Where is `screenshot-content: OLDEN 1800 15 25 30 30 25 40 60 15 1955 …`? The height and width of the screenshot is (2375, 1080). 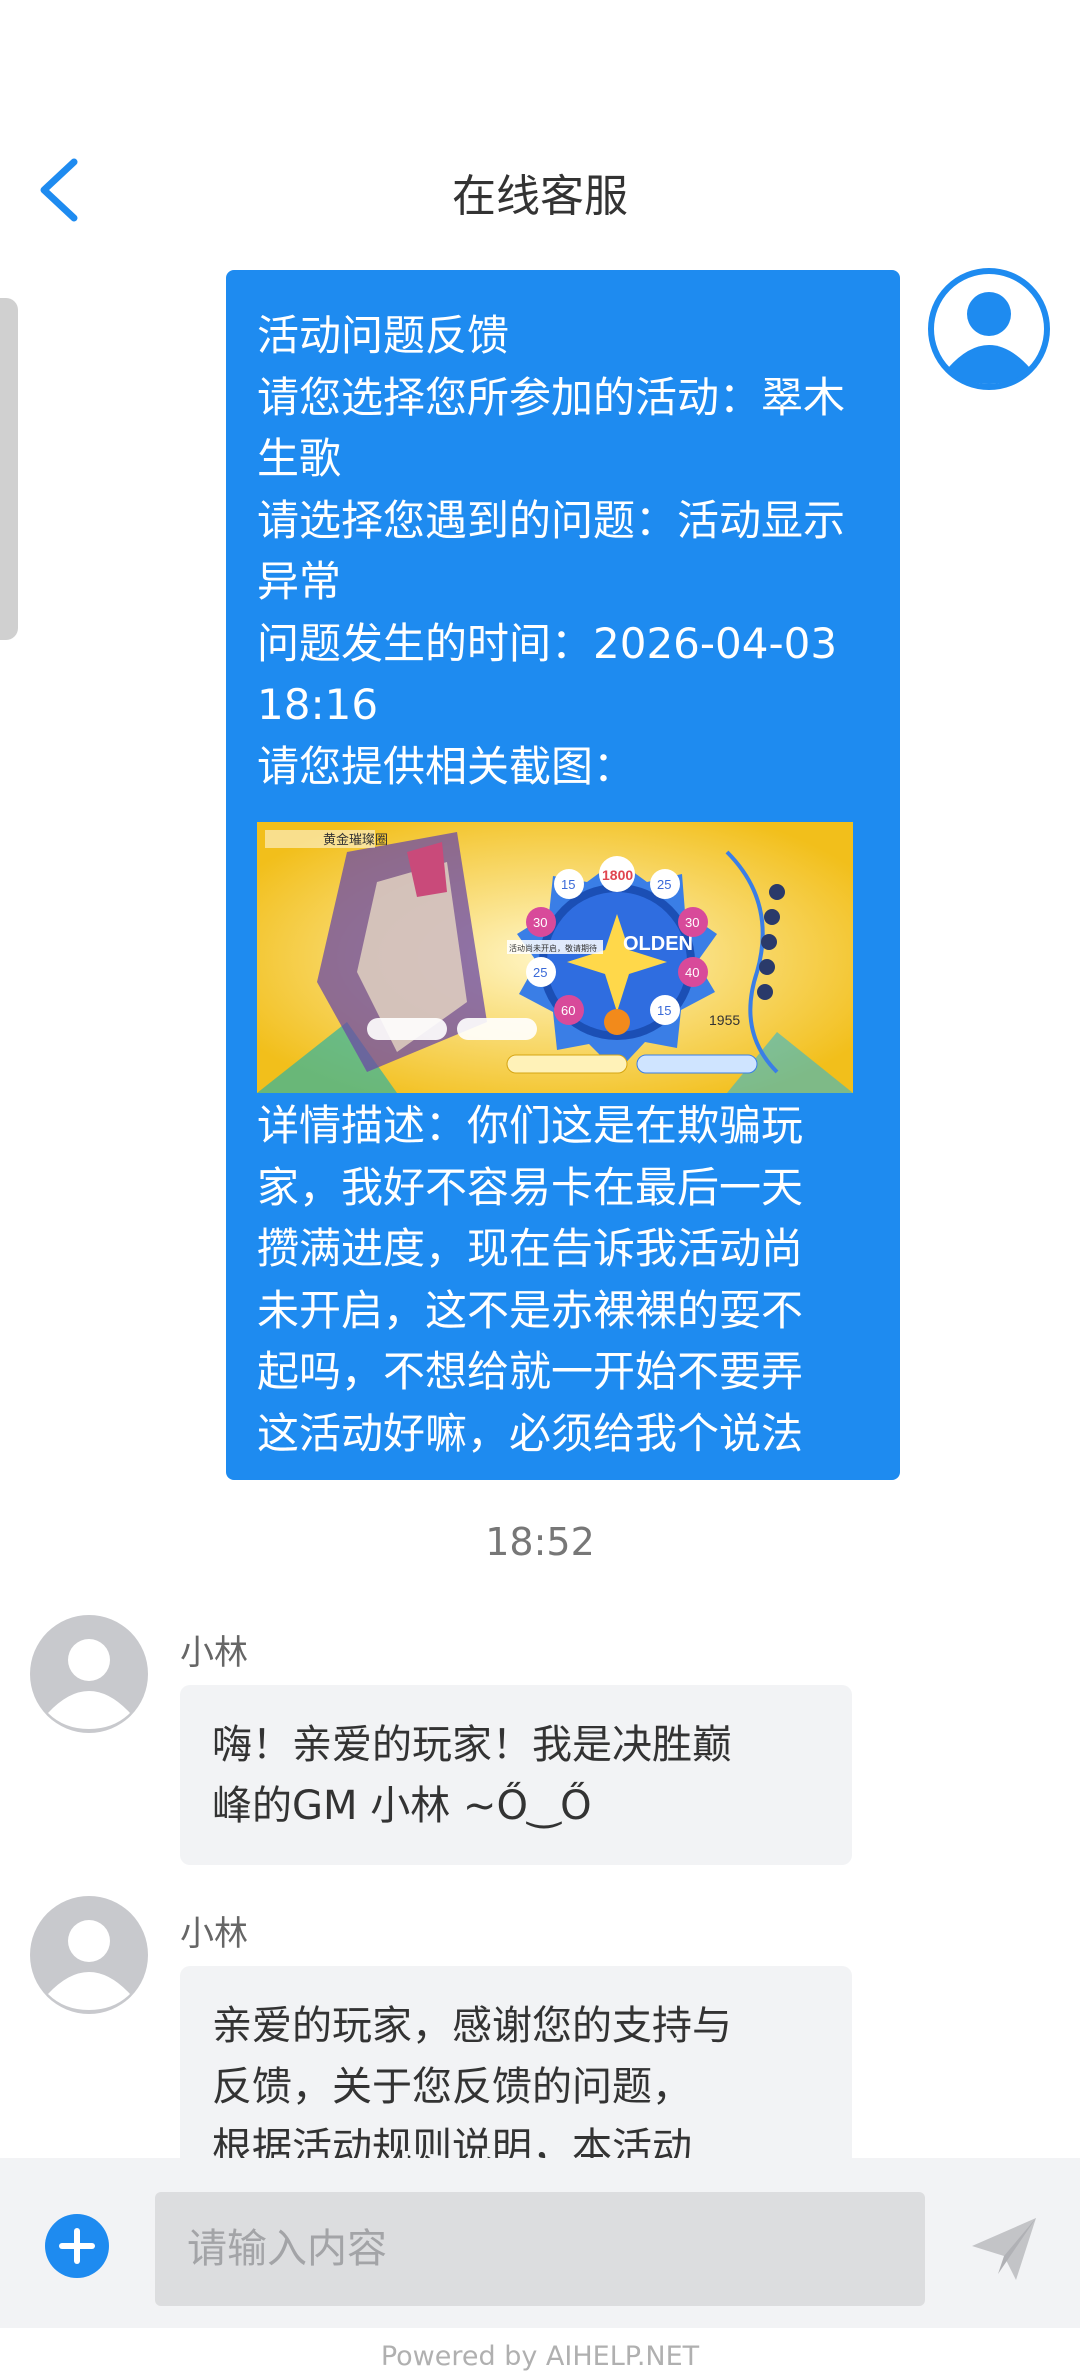
screenshot-content: OLDEN 1800 15 25 30 30 25 40 60 15 1955 … is located at coordinates (555, 957).